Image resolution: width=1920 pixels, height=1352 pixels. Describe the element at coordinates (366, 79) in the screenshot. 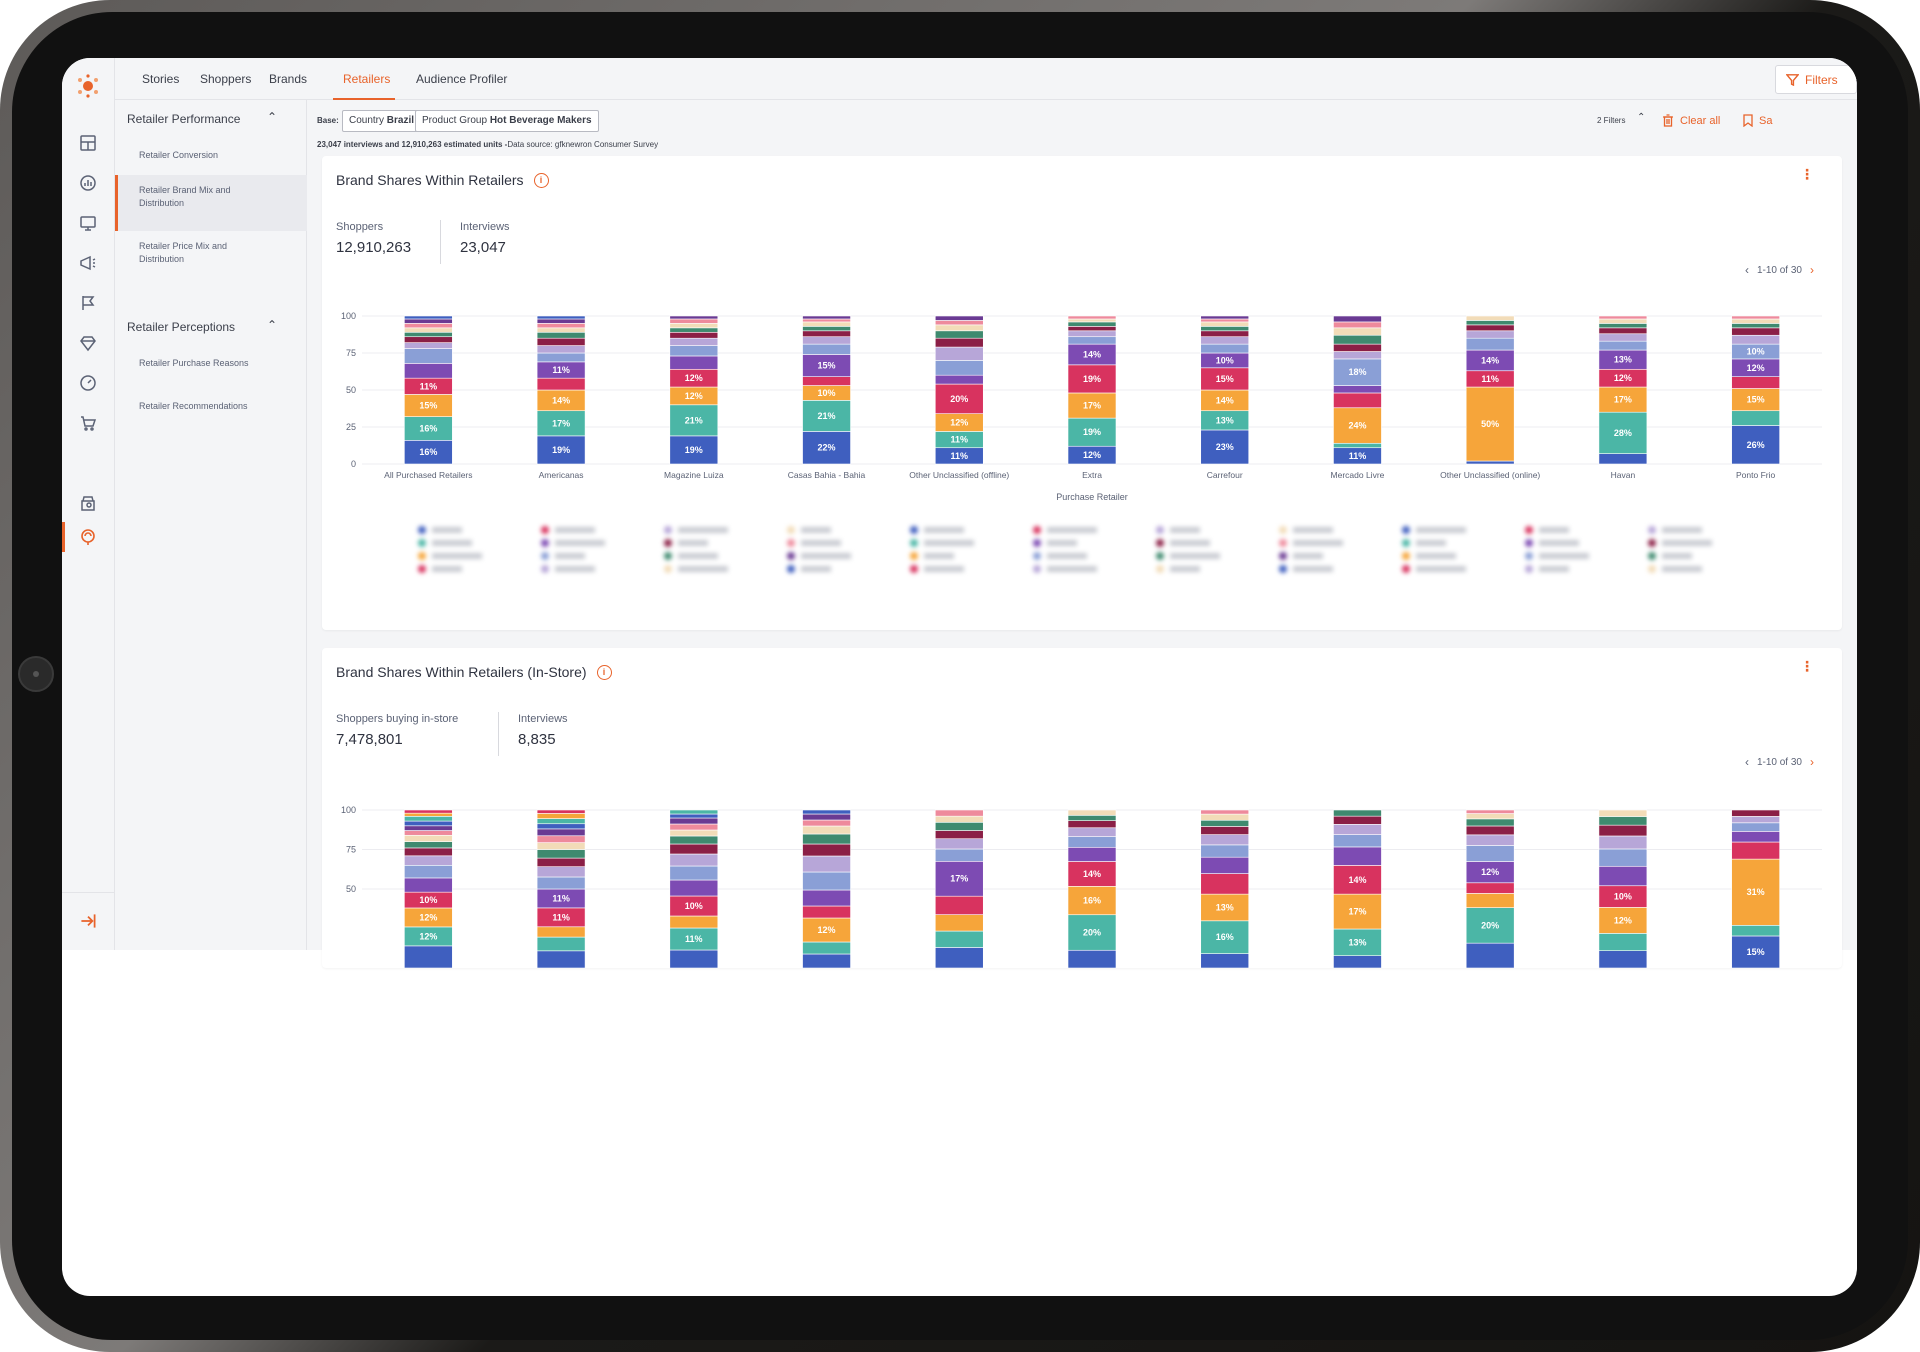

I see `tab-retailers: Retailers` at that location.